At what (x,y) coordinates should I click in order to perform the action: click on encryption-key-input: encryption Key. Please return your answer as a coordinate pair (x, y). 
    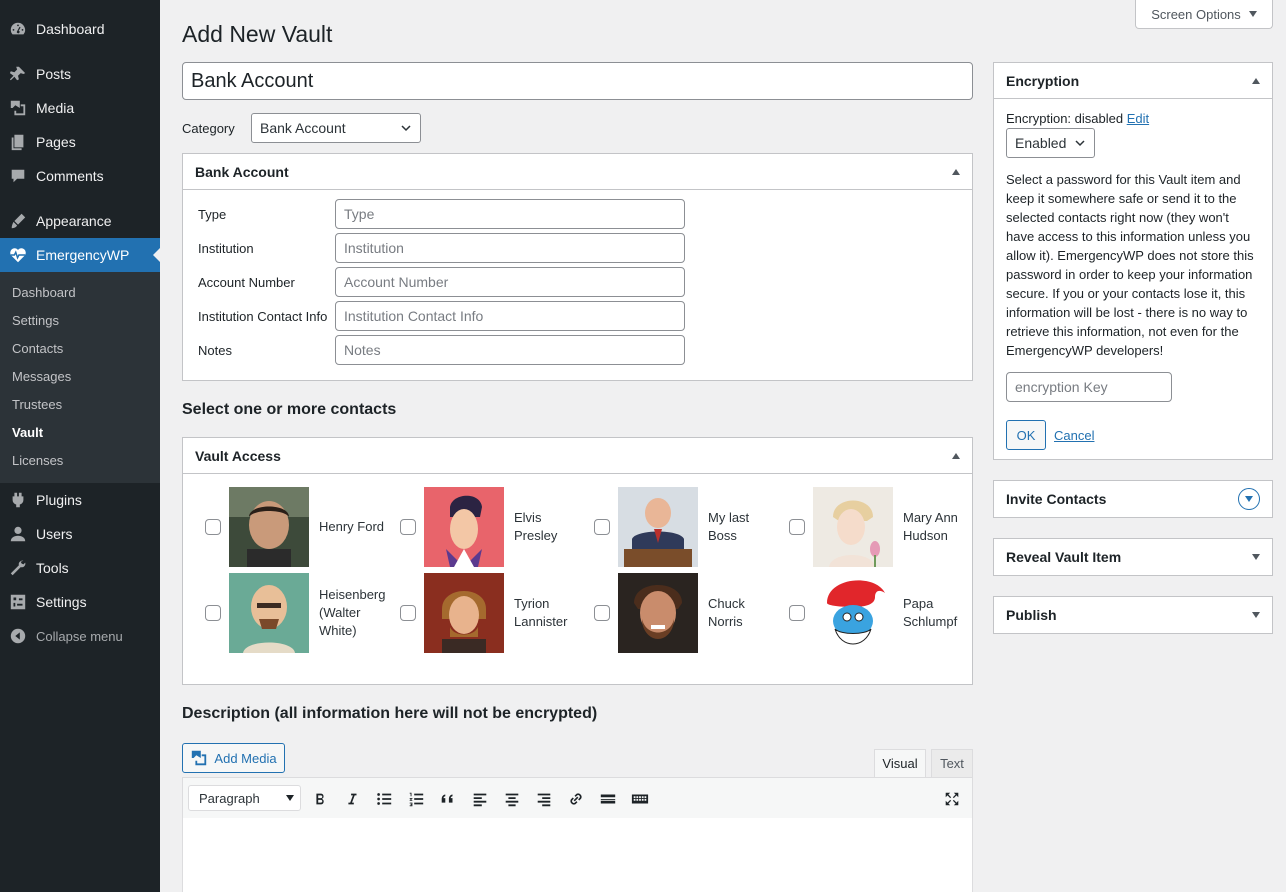
    Looking at the image, I should click on (1089, 387).